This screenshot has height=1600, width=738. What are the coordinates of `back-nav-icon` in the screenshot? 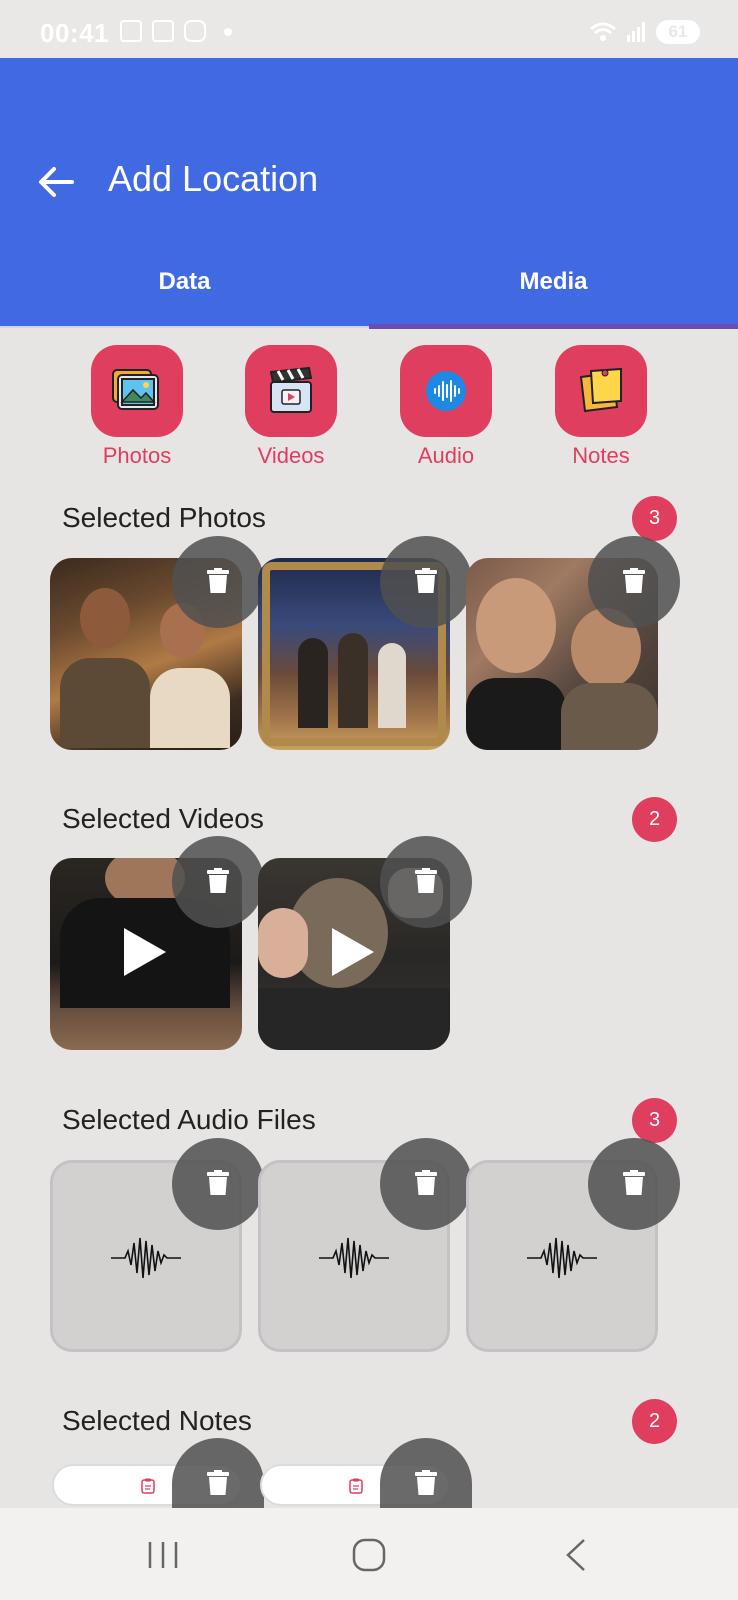 It's located at (576, 1555).